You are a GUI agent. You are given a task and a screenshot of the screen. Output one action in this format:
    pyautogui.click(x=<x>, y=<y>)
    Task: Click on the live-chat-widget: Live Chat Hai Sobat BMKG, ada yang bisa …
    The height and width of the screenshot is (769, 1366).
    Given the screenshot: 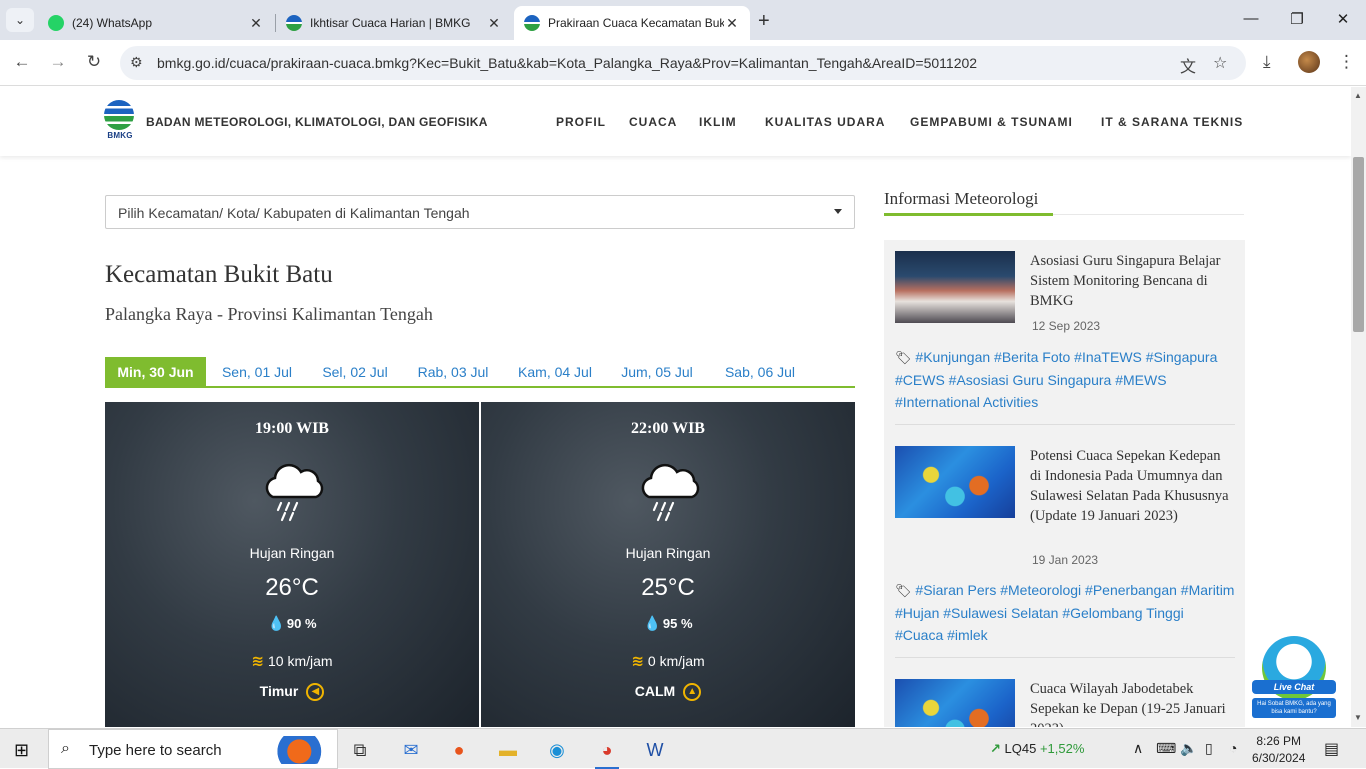 What is the action you would take?
    pyautogui.click(x=1294, y=678)
    